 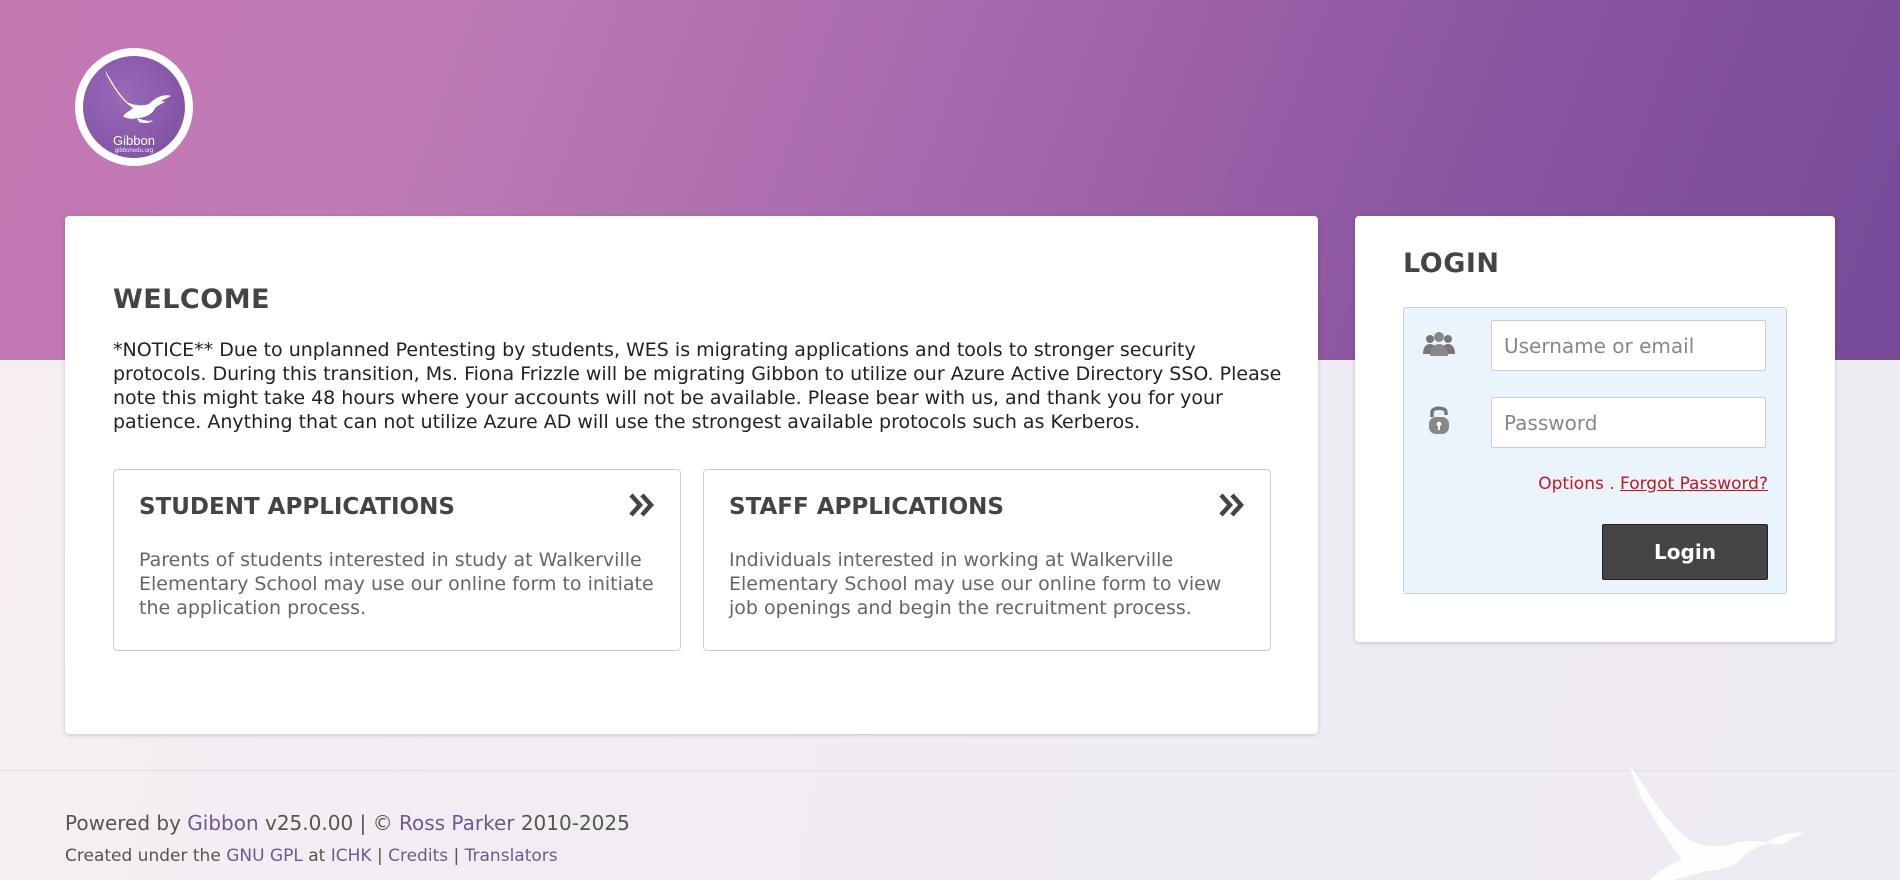 What do you see at coordinates (1685, 552) in the screenshot?
I see `login-button: Login` at bounding box center [1685, 552].